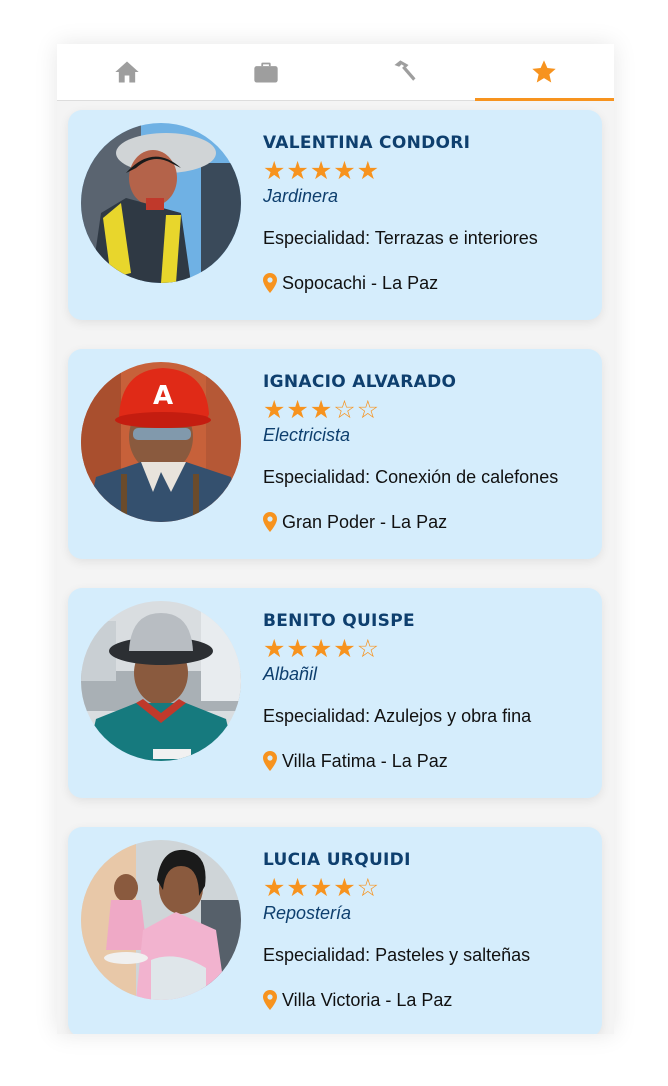 The width and height of the screenshot is (668, 1086). Describe the element at coordinates (365, 522) in the screenshot. I see `location-text: Gran Poder - La Paz` at that location.